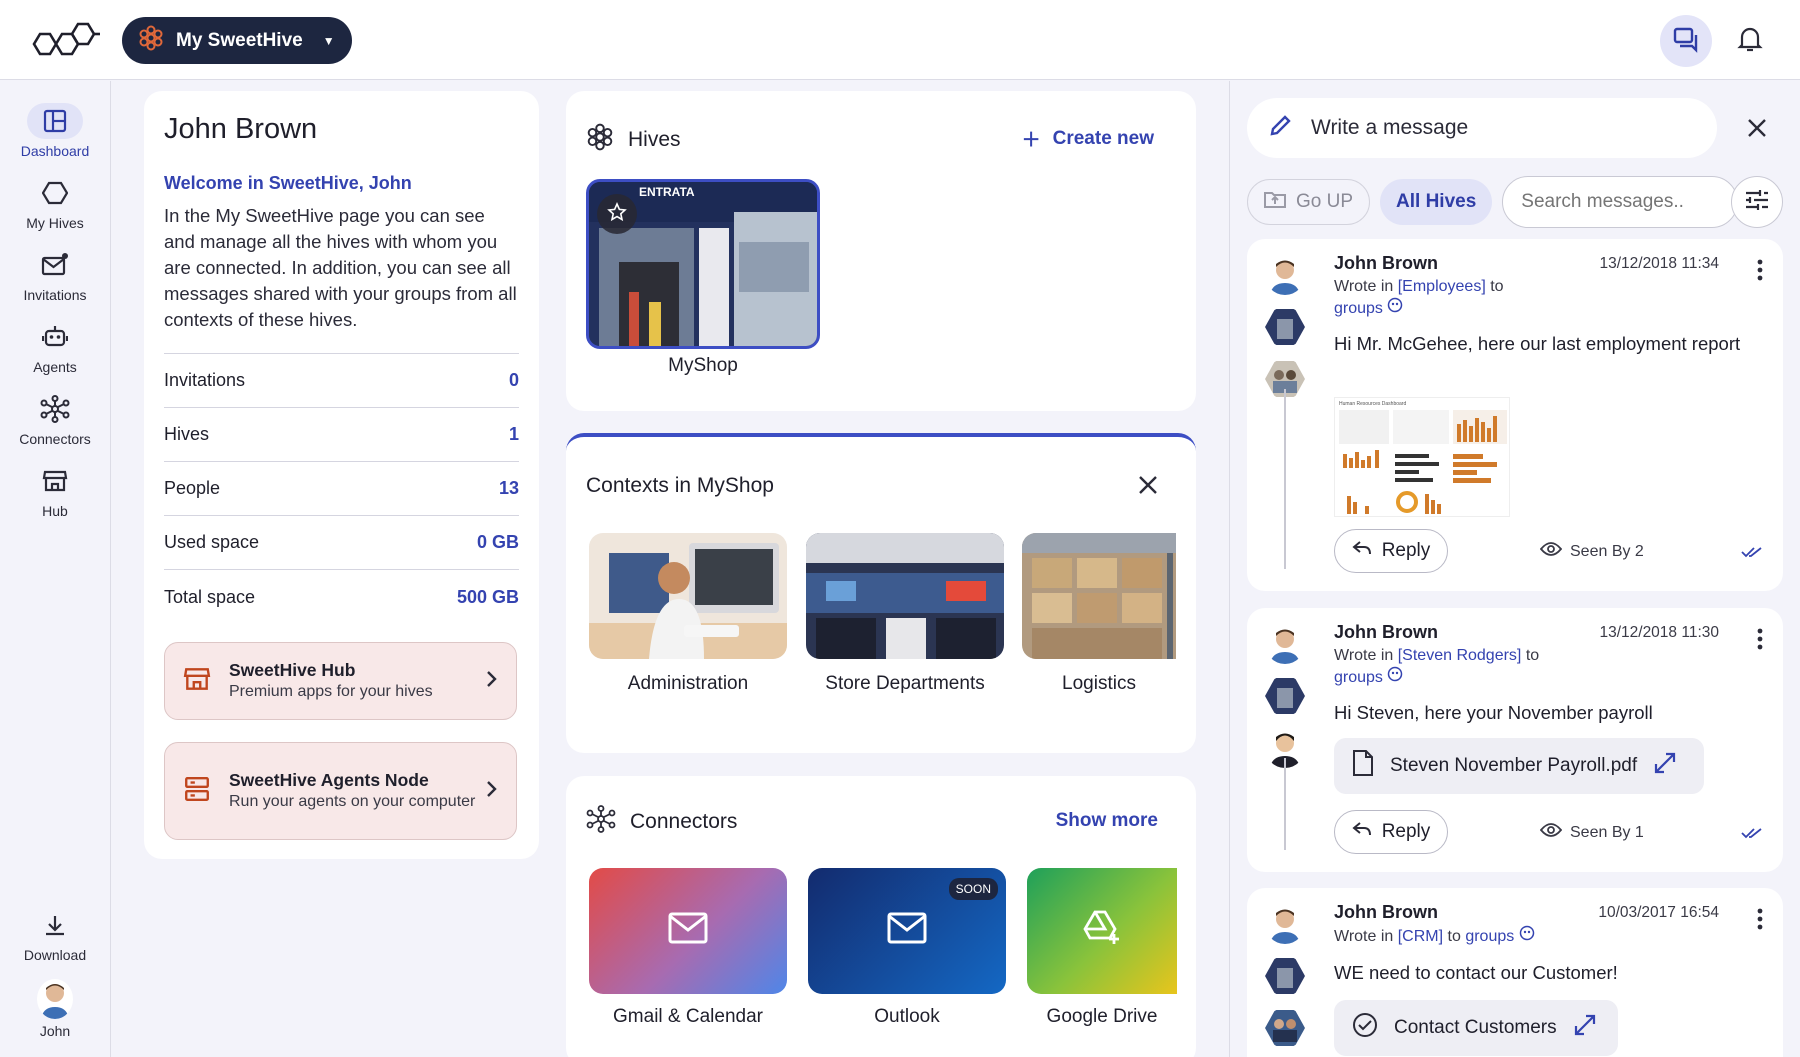 The image size is (1800, 1057). I want to click on go-up-button: Go UP, so click(1309, 202).